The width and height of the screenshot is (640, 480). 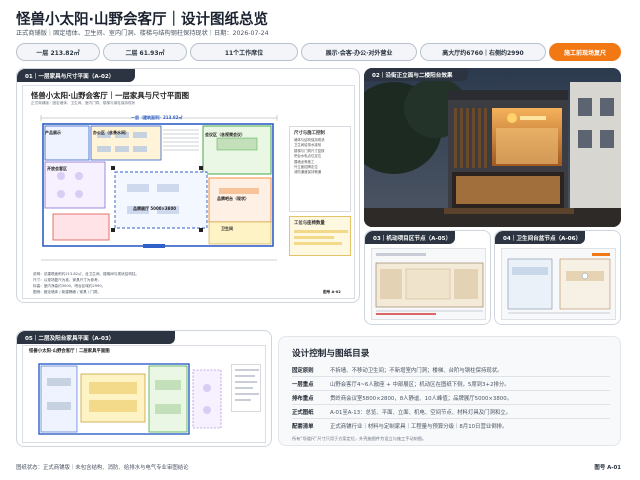 I want to click on pill-workstations: 11个工作席位, so click(x=244, y=52).